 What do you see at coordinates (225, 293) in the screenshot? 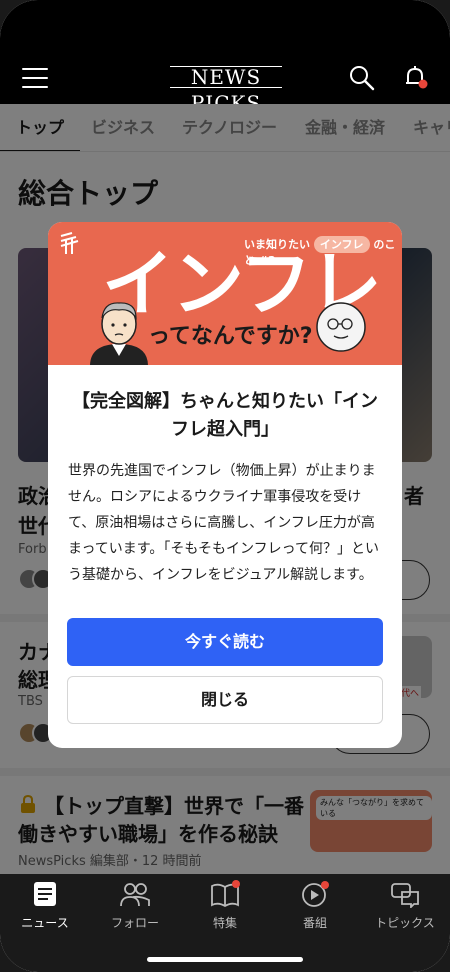
I see `hero-banner: いま知りたい インフレ のこと #2 インフレ ってなんですか?` at bounding box center [225, 293].